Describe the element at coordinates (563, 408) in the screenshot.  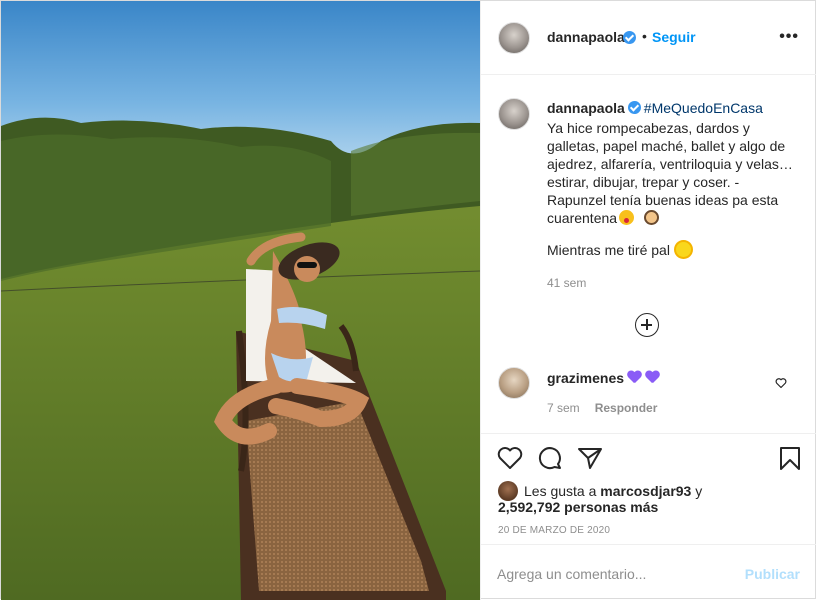
I see `comment-timestamp: 7 sem` at that location.